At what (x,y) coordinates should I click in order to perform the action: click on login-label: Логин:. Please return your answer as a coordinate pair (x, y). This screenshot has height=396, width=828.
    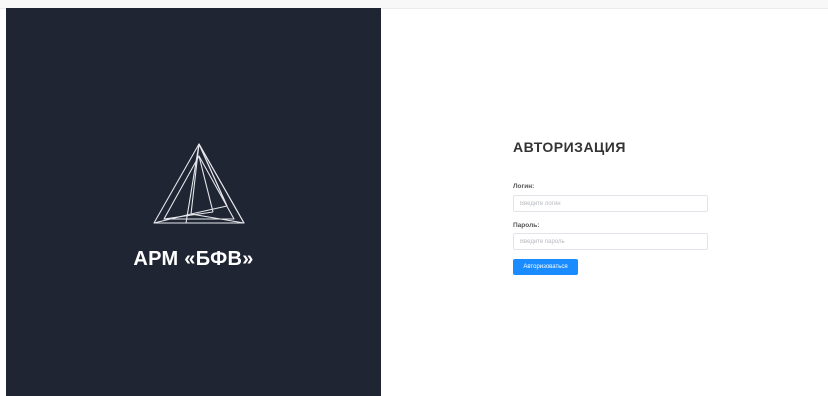
    Looking at the image, I should click on (524, 186).